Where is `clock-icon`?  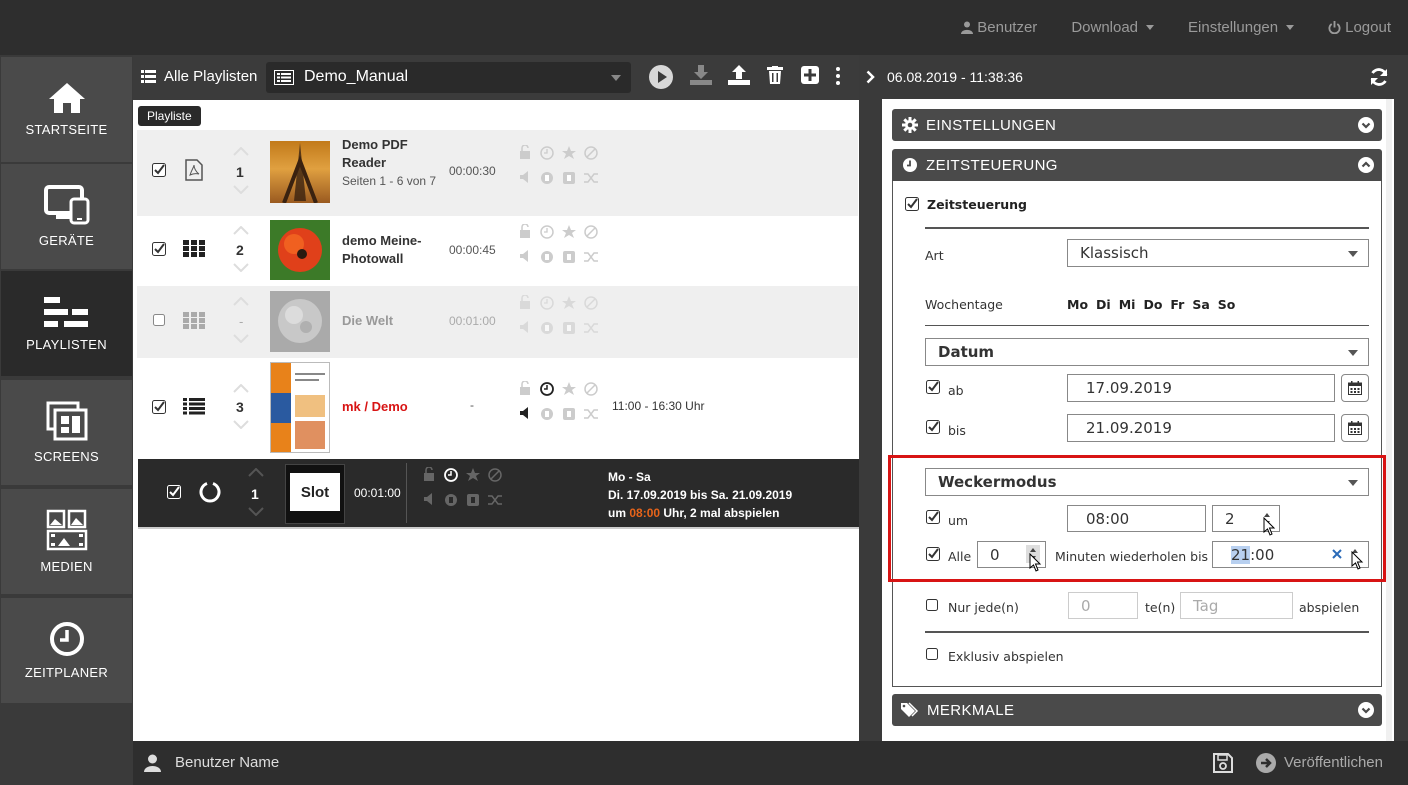 clock-icon is located at coordinates (67, 639).